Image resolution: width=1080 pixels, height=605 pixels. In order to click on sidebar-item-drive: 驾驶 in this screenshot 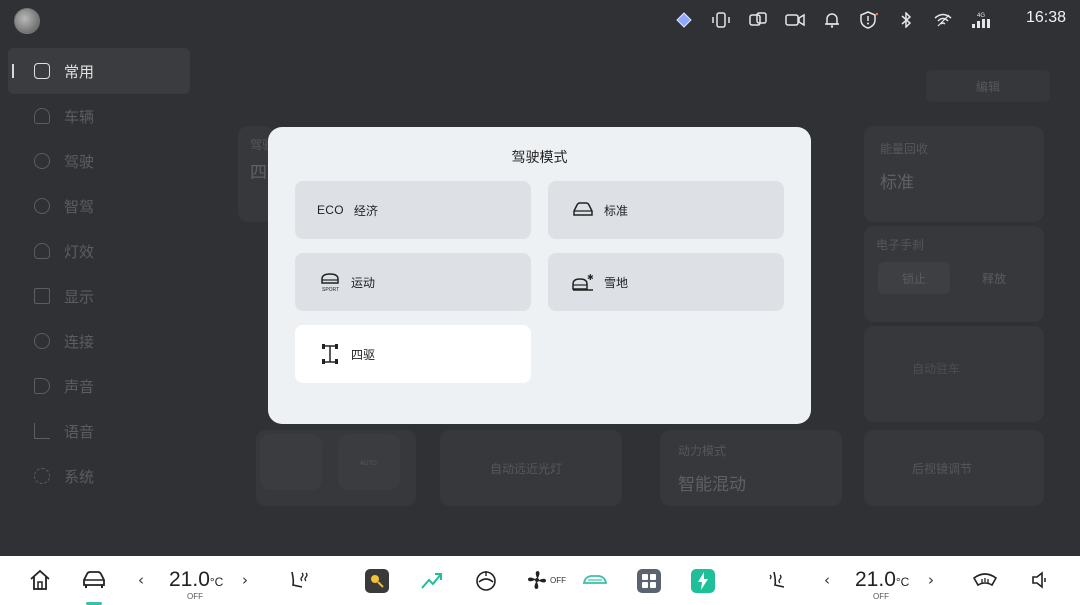, I will do `click(99, 161)`.